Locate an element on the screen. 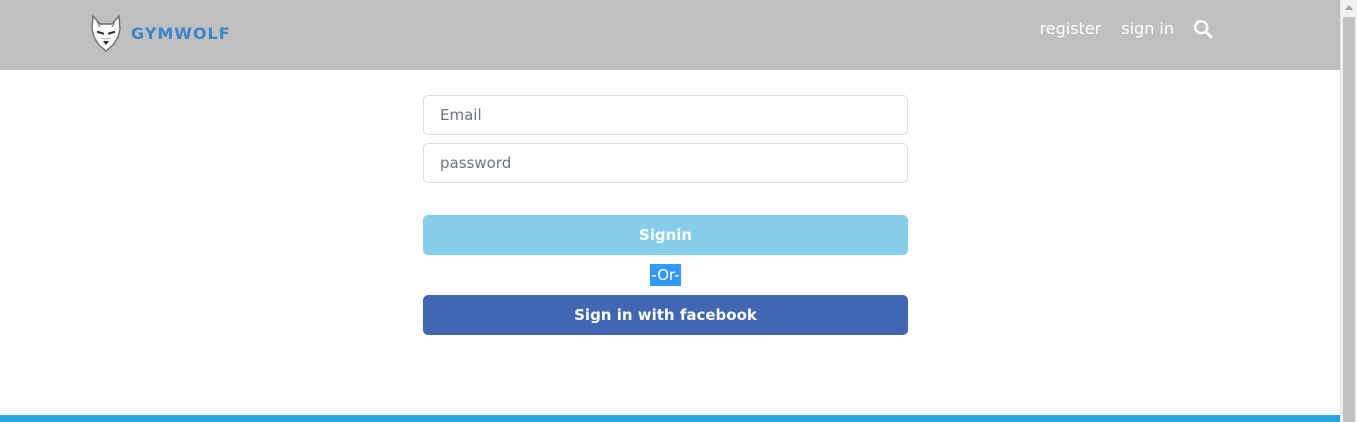  or-divider-label: -Or- is located at coordinates (665, 275).